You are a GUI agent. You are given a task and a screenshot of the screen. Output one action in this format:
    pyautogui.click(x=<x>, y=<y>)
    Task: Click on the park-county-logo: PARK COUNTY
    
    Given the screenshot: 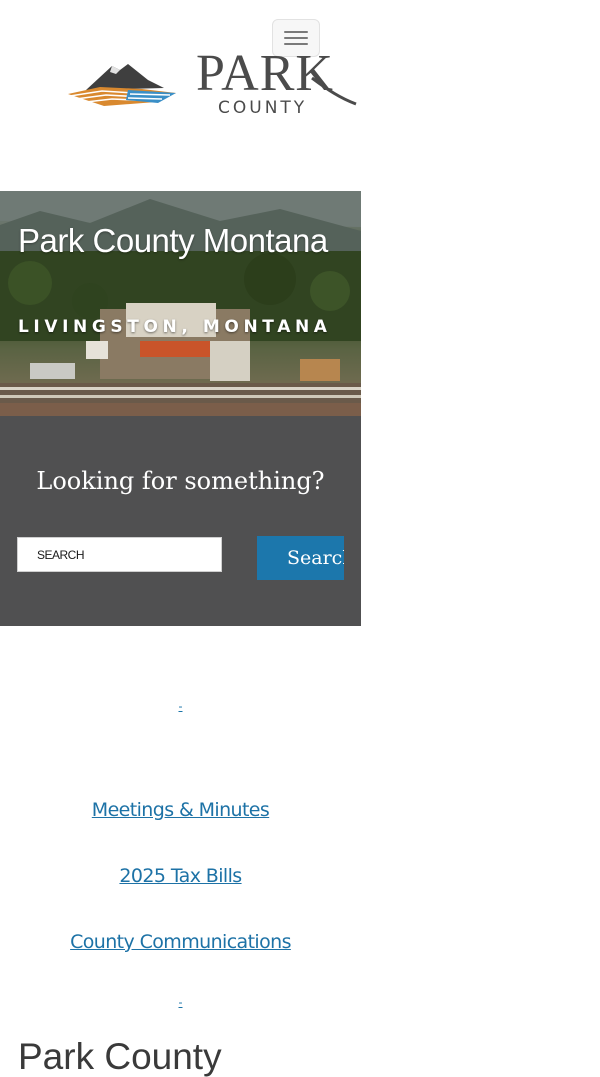 What is the action you would take?
    pyautogui.click(x=211, y=86)
    